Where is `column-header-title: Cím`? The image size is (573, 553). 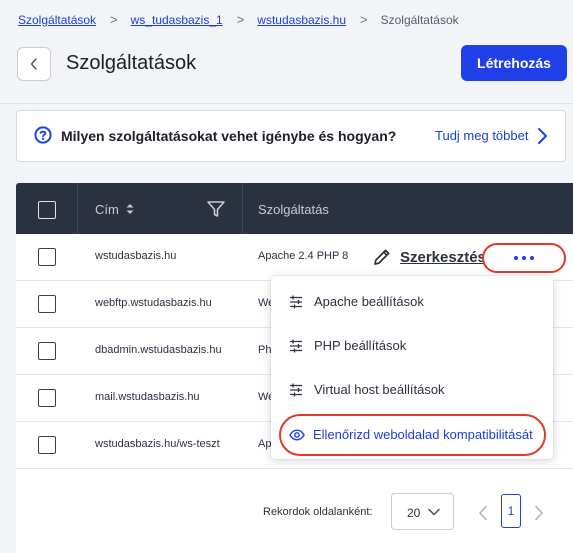
column-header-title: Cím is located at coordinates (107, 209).